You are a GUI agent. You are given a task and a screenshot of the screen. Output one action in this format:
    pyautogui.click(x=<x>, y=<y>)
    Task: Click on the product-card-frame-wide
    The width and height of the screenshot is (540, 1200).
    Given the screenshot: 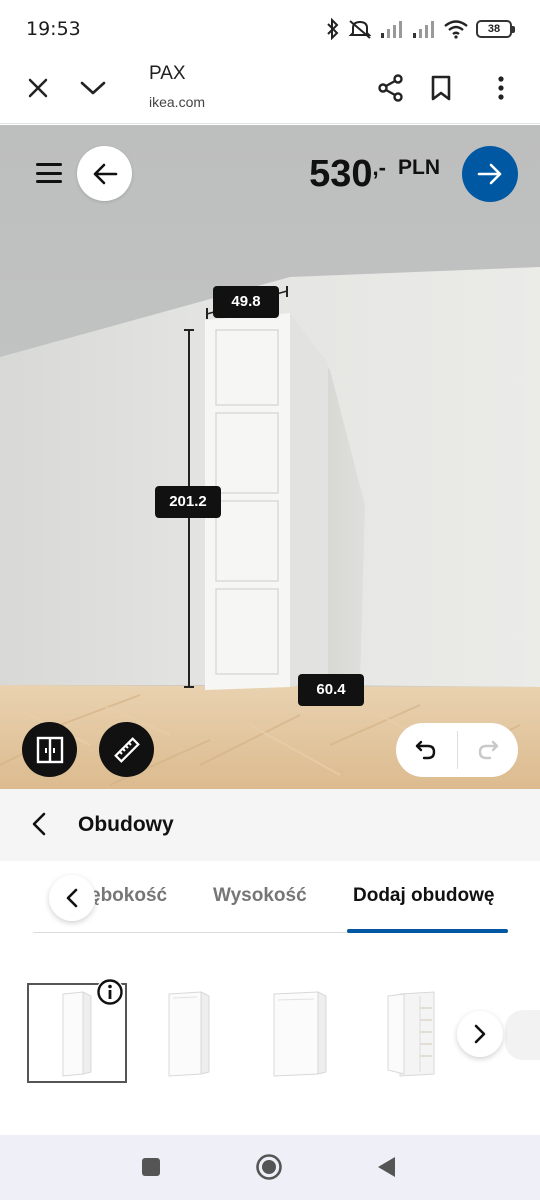 What is the action you would take?
    pyautogui.click(x=300, y=1033)
    